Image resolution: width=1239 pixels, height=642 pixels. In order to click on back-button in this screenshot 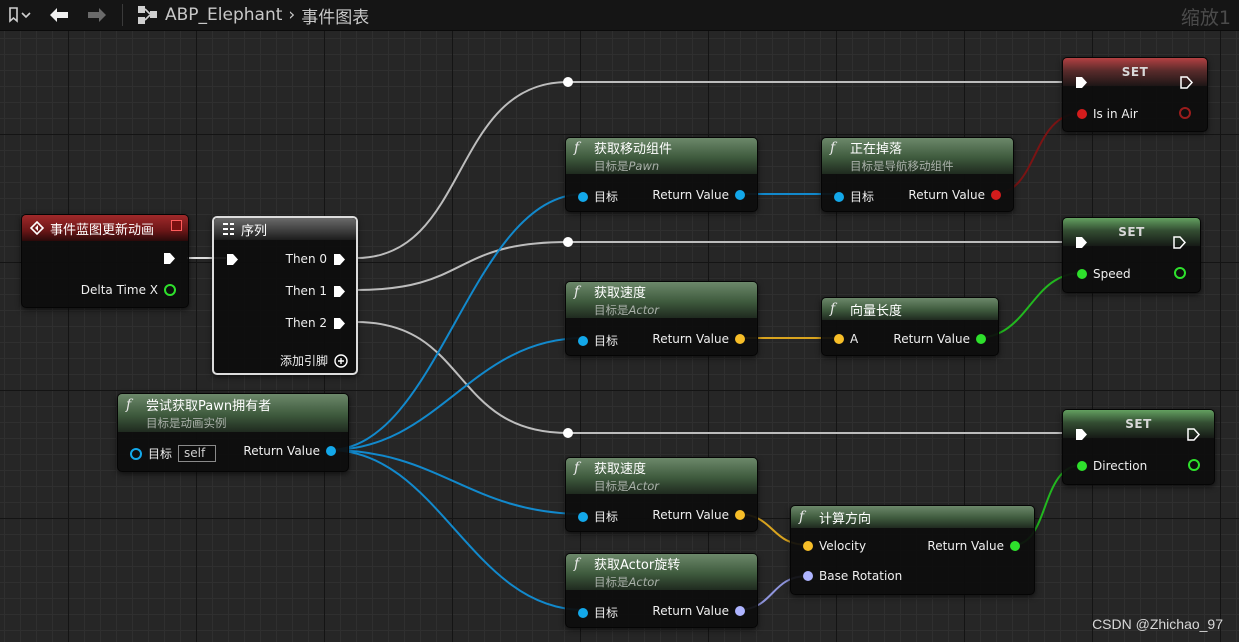, I will do `click(59, 15)`.